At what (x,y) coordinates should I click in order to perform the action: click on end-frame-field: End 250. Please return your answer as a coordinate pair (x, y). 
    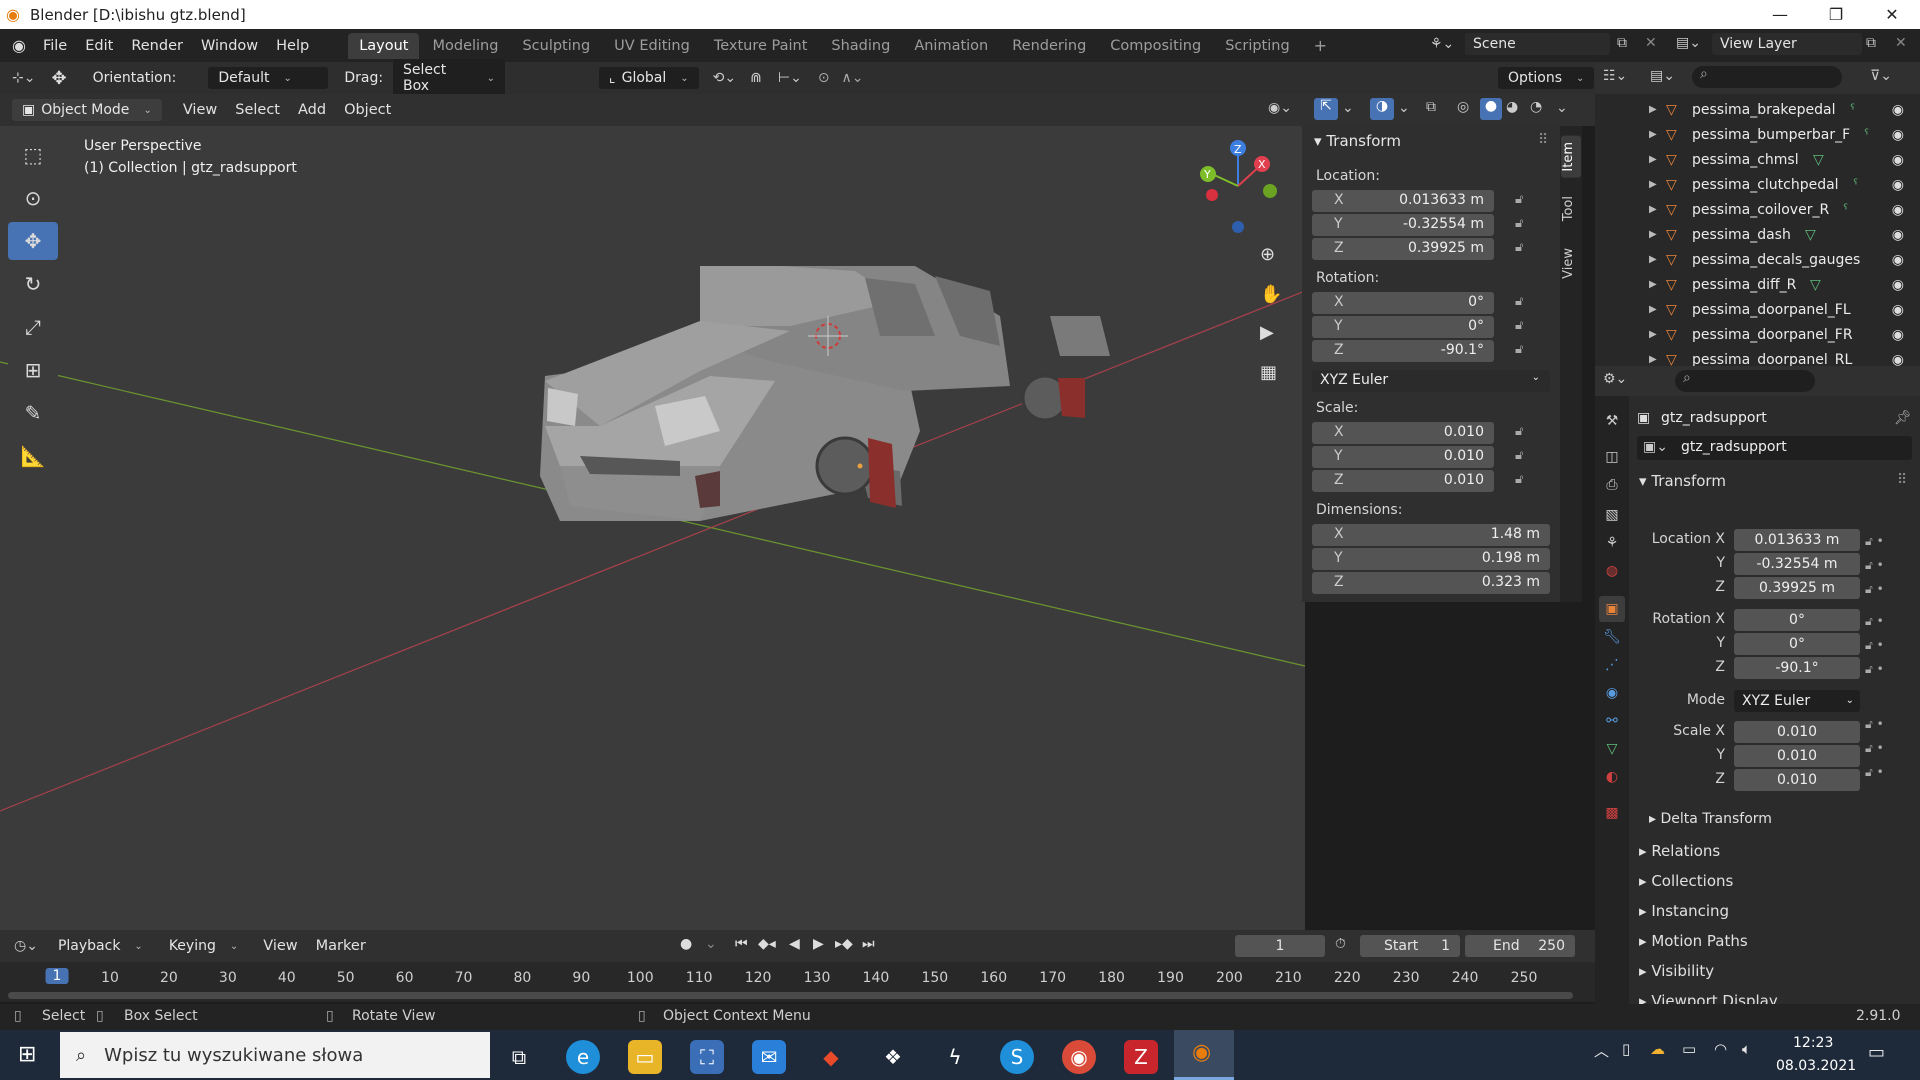
    Looking at the image, I should click on (1520, 946).